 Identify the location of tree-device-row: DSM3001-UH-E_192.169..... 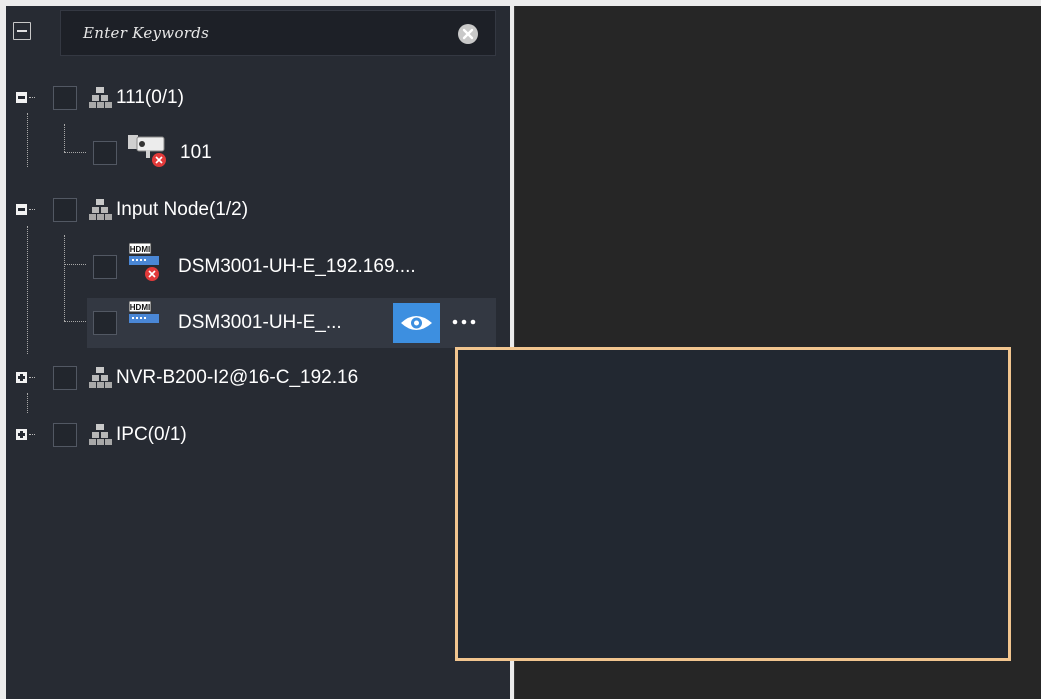
(252, 265).